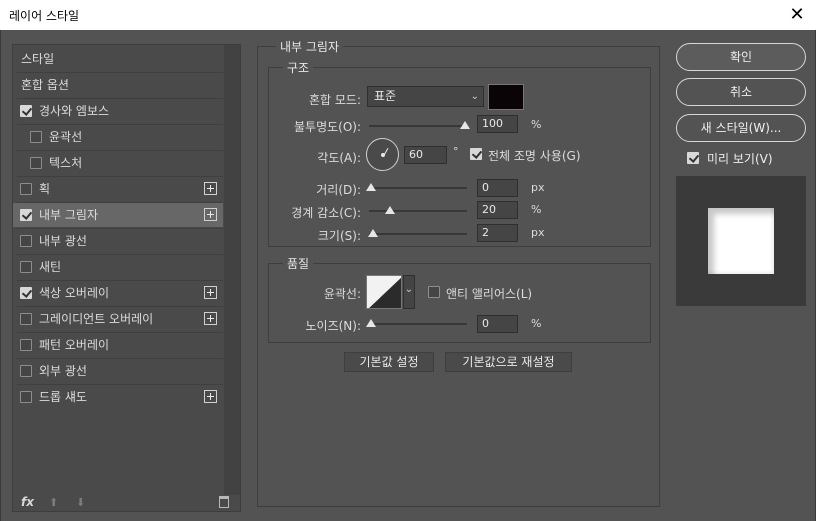 The height and width of the screenshot is (521, 816). I want to click on cancel-button: 취소, so click(741, 92).